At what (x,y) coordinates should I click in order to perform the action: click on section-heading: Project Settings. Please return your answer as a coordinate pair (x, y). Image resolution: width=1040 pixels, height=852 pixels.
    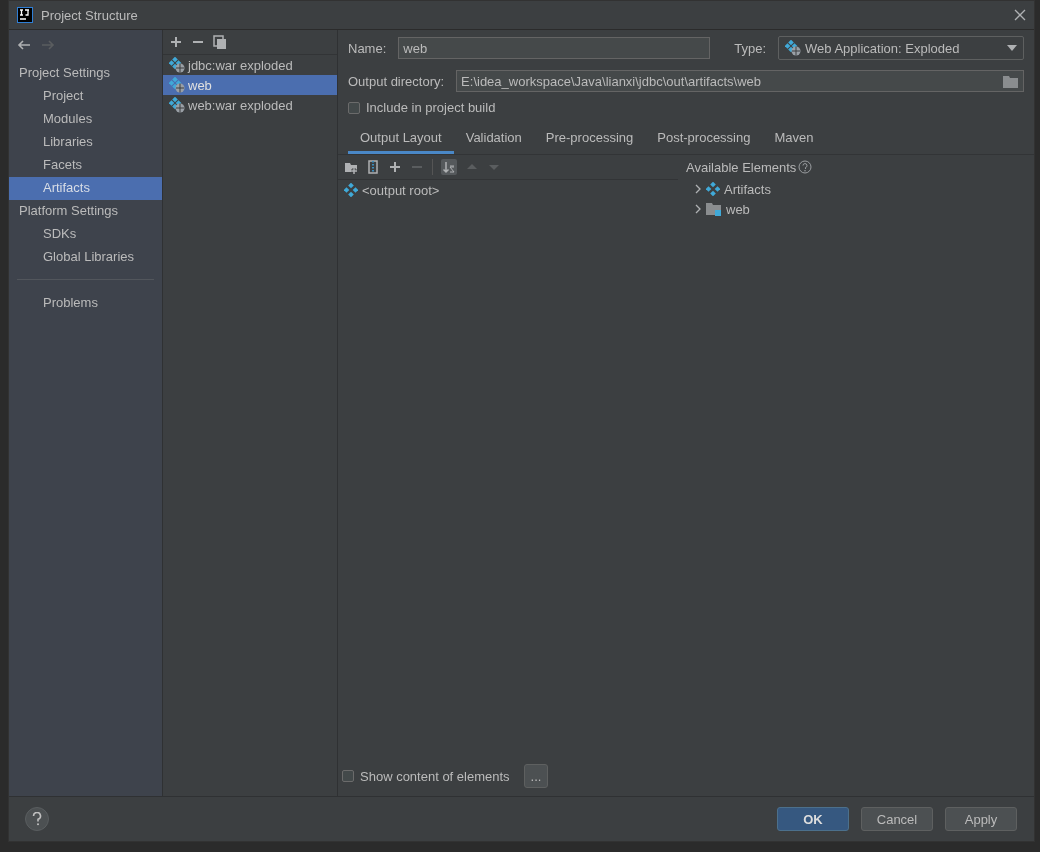
    Looking at the image, I should click on (65, 73).